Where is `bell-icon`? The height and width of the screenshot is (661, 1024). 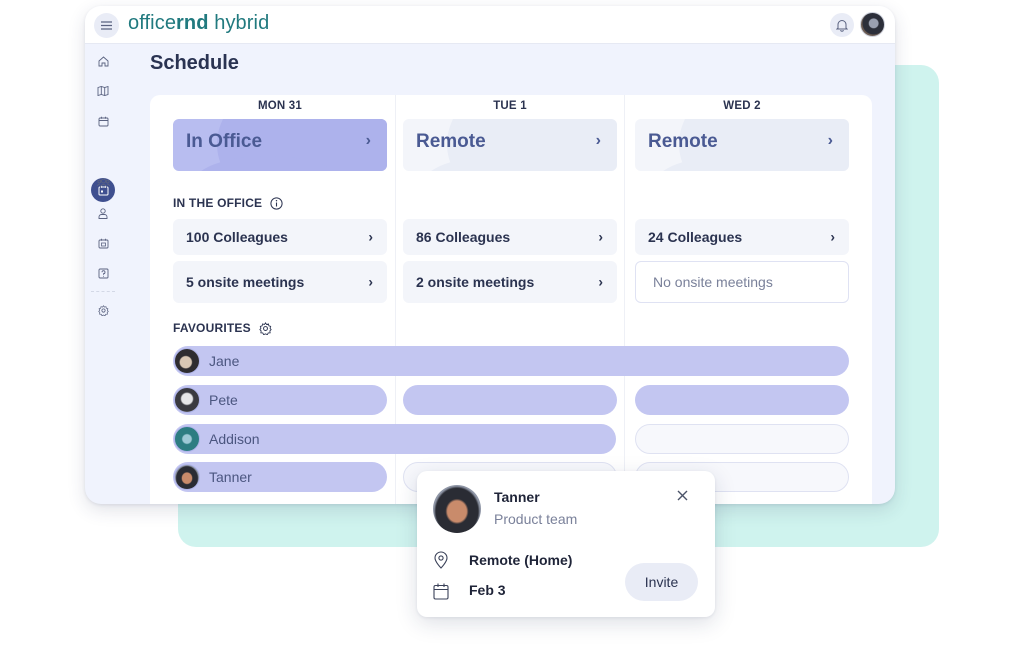
bell-icon is located at coordinates (842, 25).